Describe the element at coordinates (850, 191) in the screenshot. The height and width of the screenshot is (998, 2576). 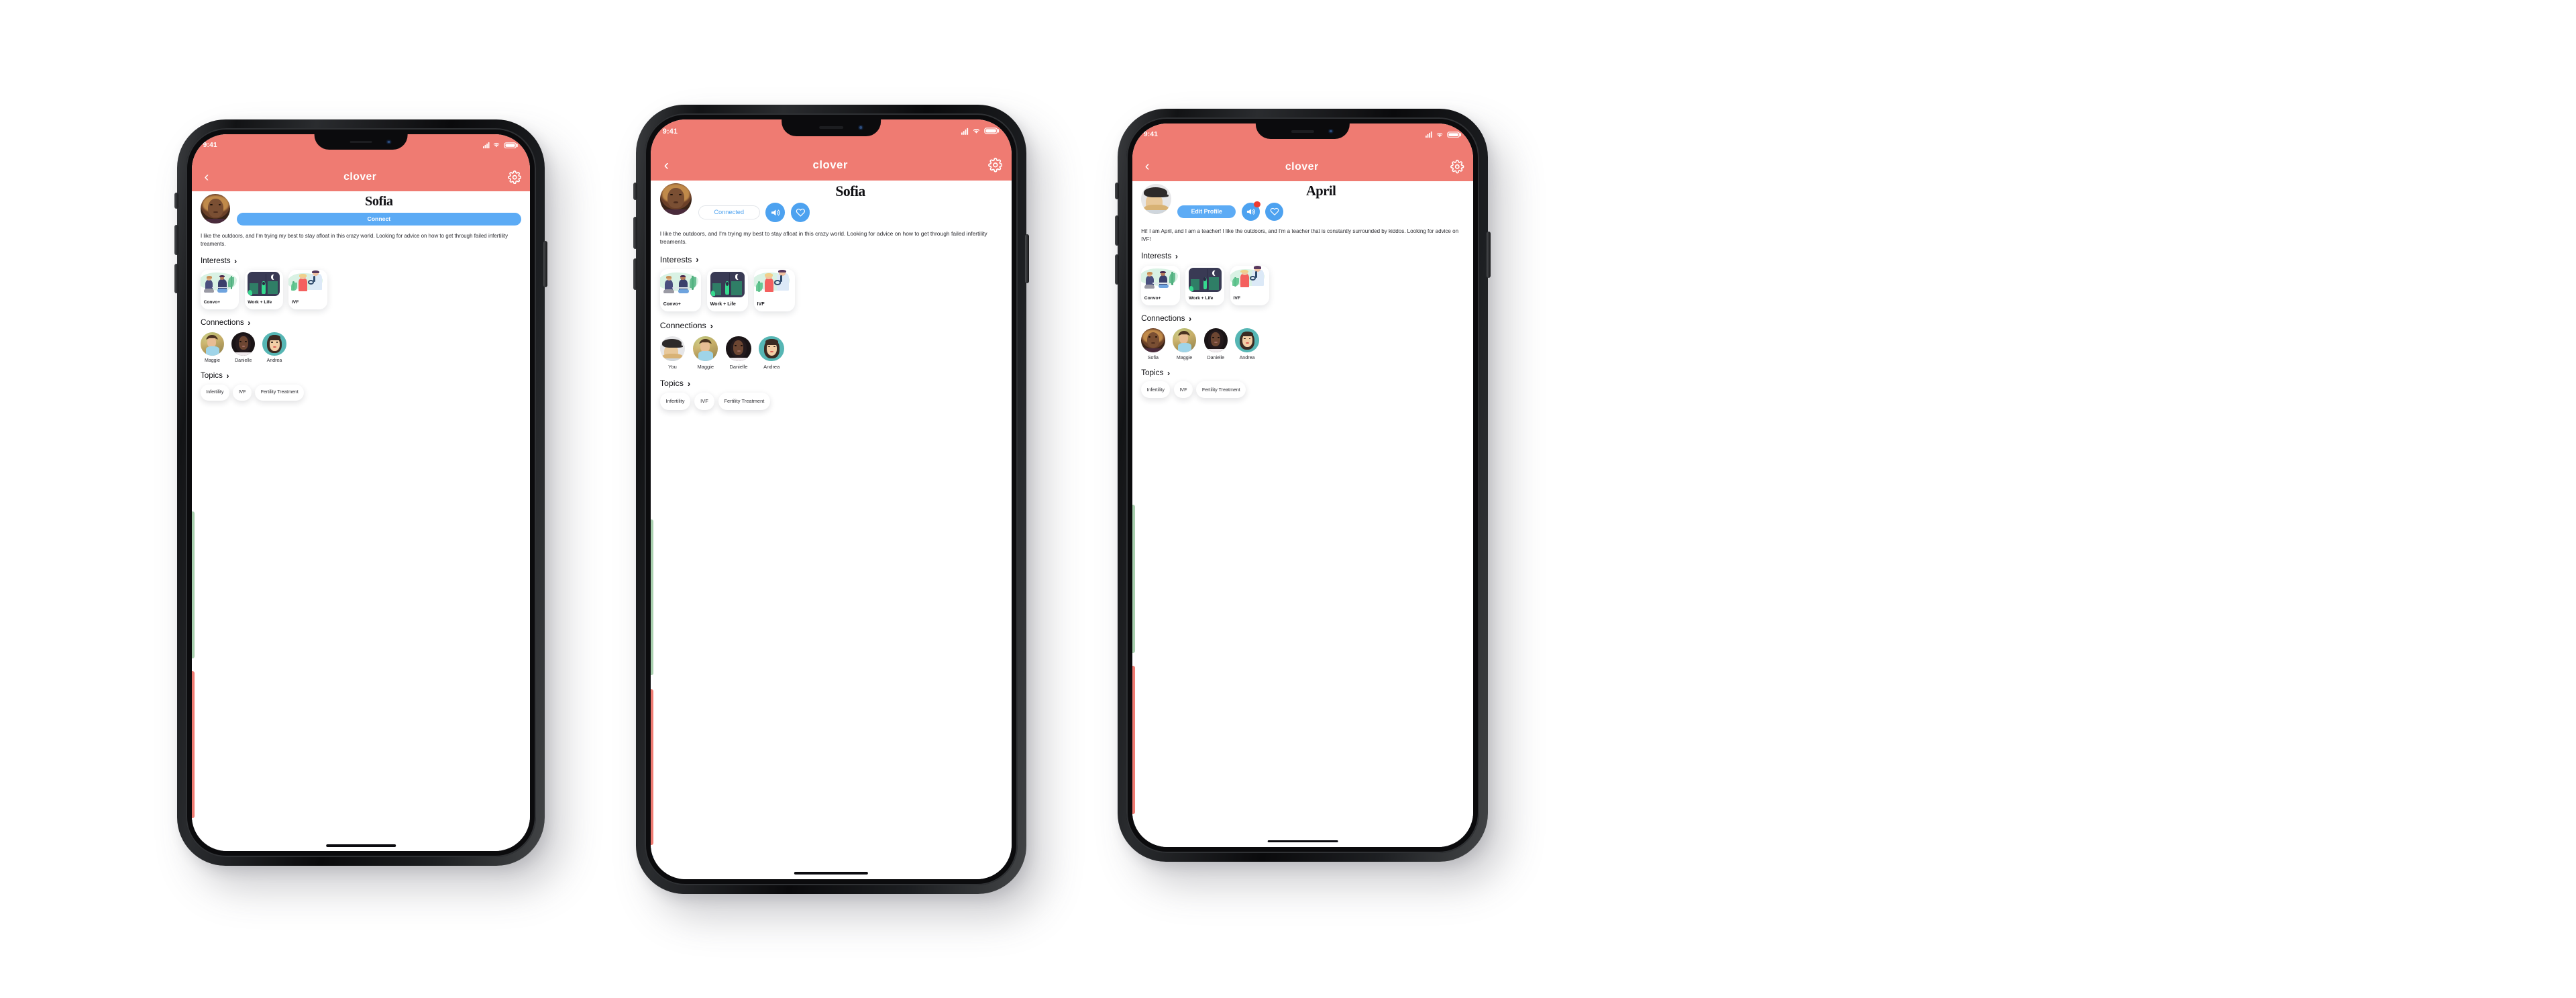
I see `page-title: Sofia` at that location.